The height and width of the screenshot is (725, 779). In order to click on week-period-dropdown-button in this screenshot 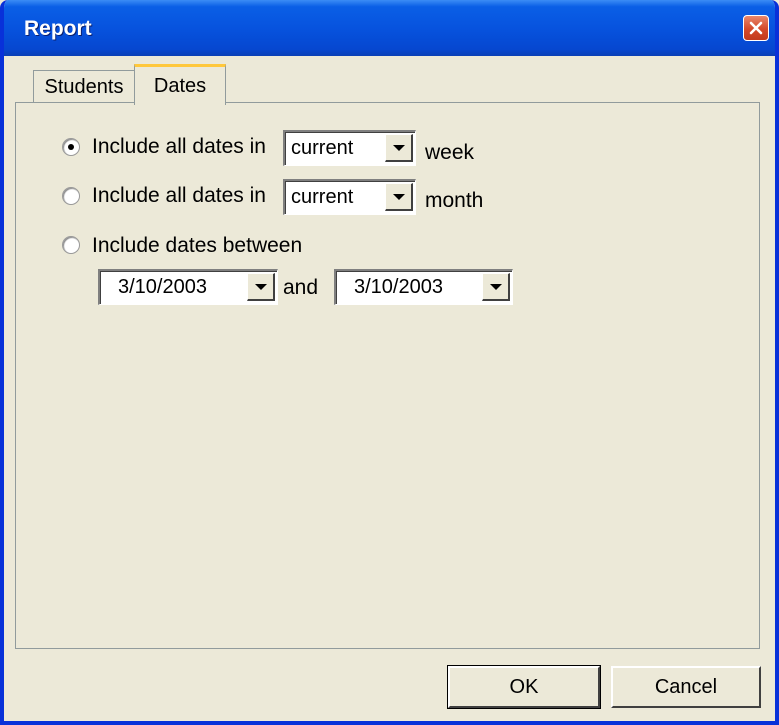, I will do `click(399, 148)`.